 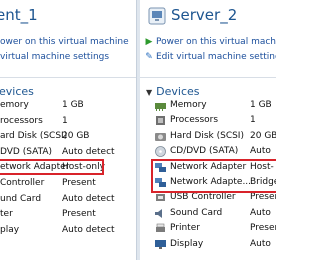 What do you see at coordinates (204, 15) in the screenshot?
I see `vm-title: Server_2` at bounding box center [204, 15].